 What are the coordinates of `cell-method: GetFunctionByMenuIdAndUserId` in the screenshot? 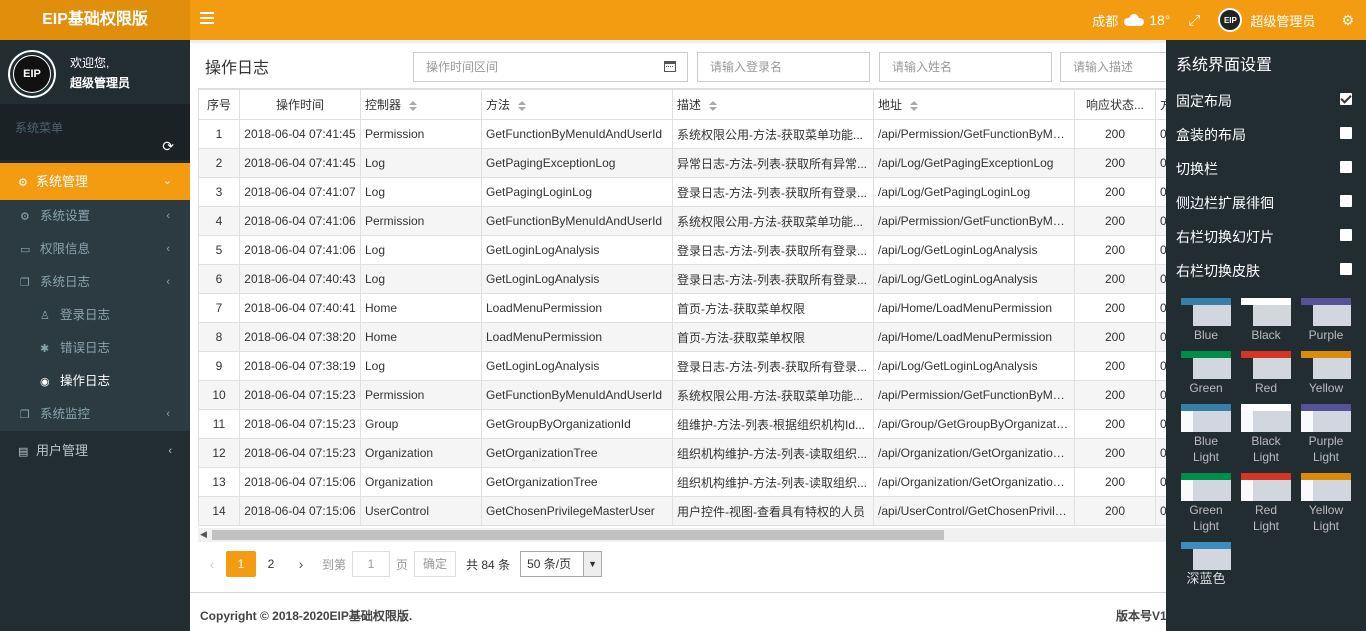 It's located at (577, 221).